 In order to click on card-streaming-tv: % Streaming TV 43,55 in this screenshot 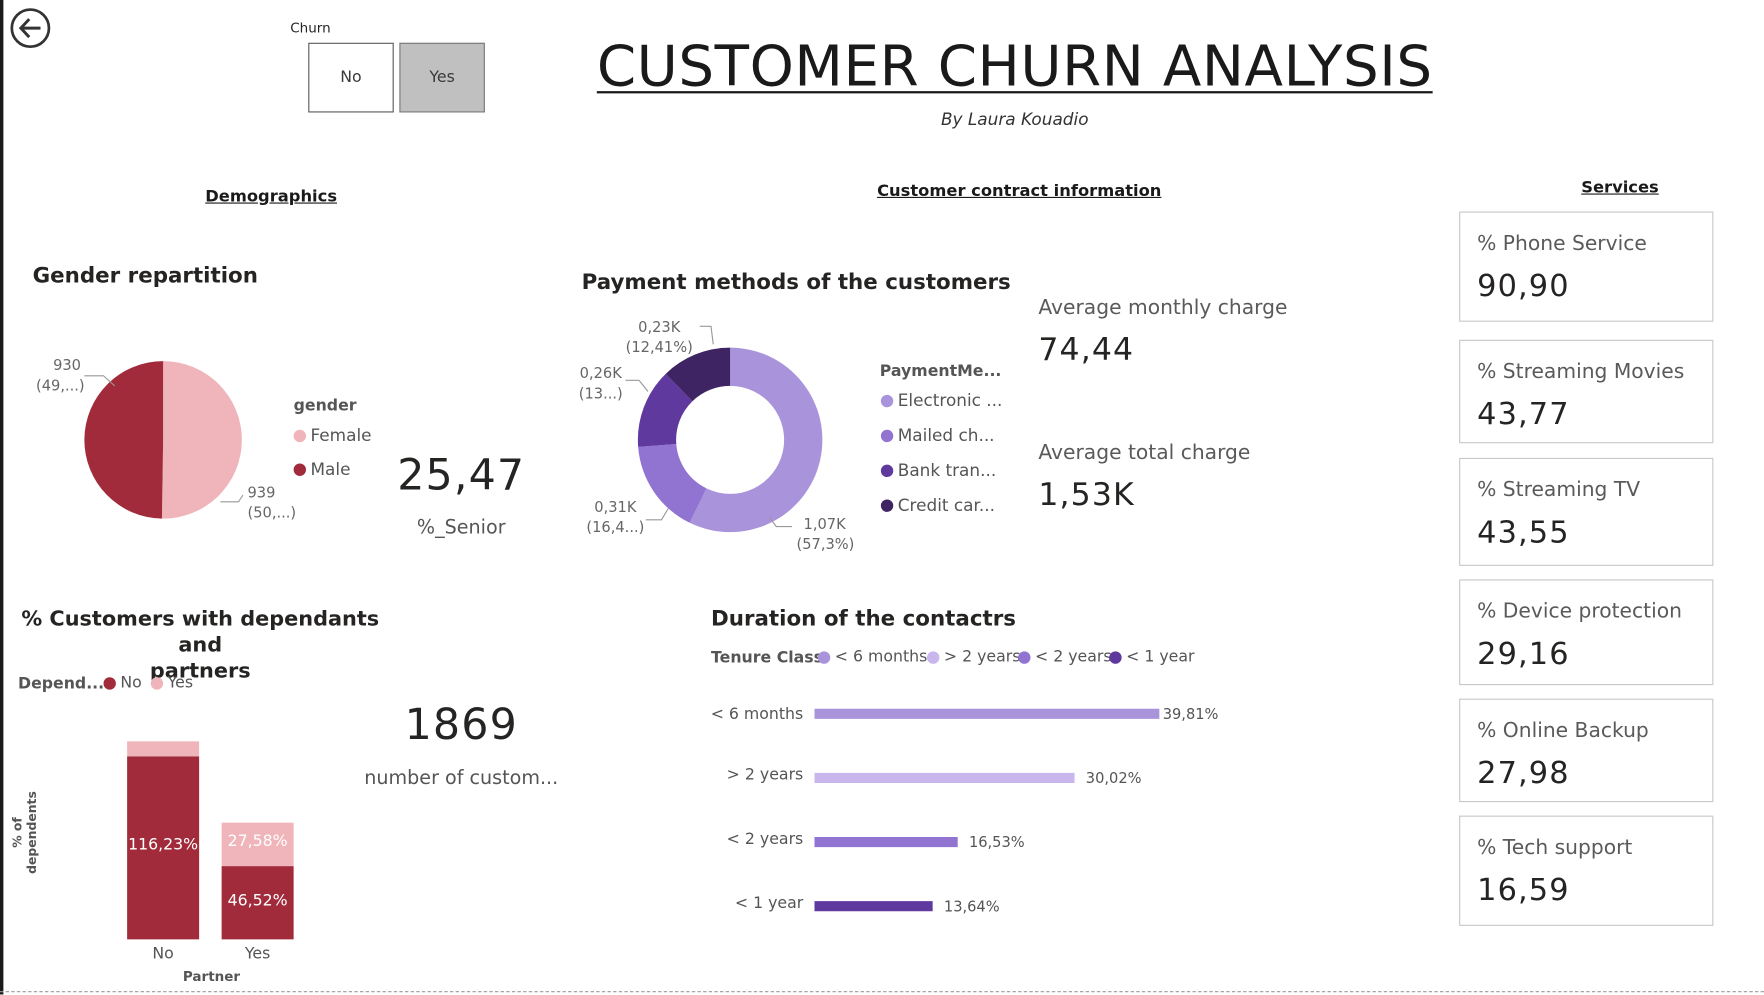, I will do `click(1586, 511)`.